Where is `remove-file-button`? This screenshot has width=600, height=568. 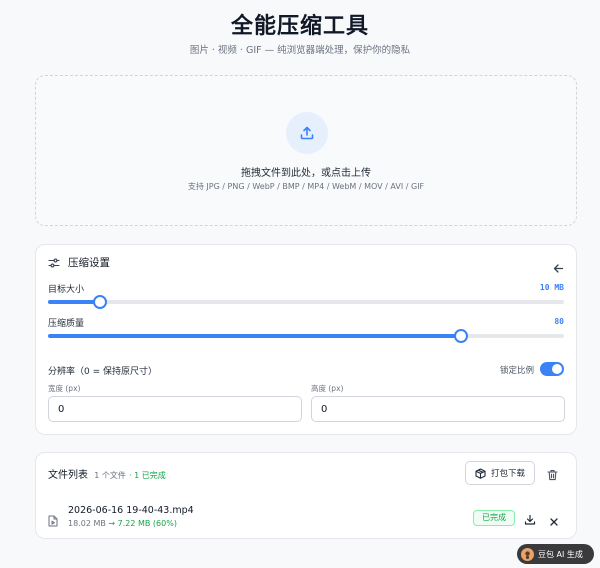
remove-file-button is located at coordinates (554, 521).